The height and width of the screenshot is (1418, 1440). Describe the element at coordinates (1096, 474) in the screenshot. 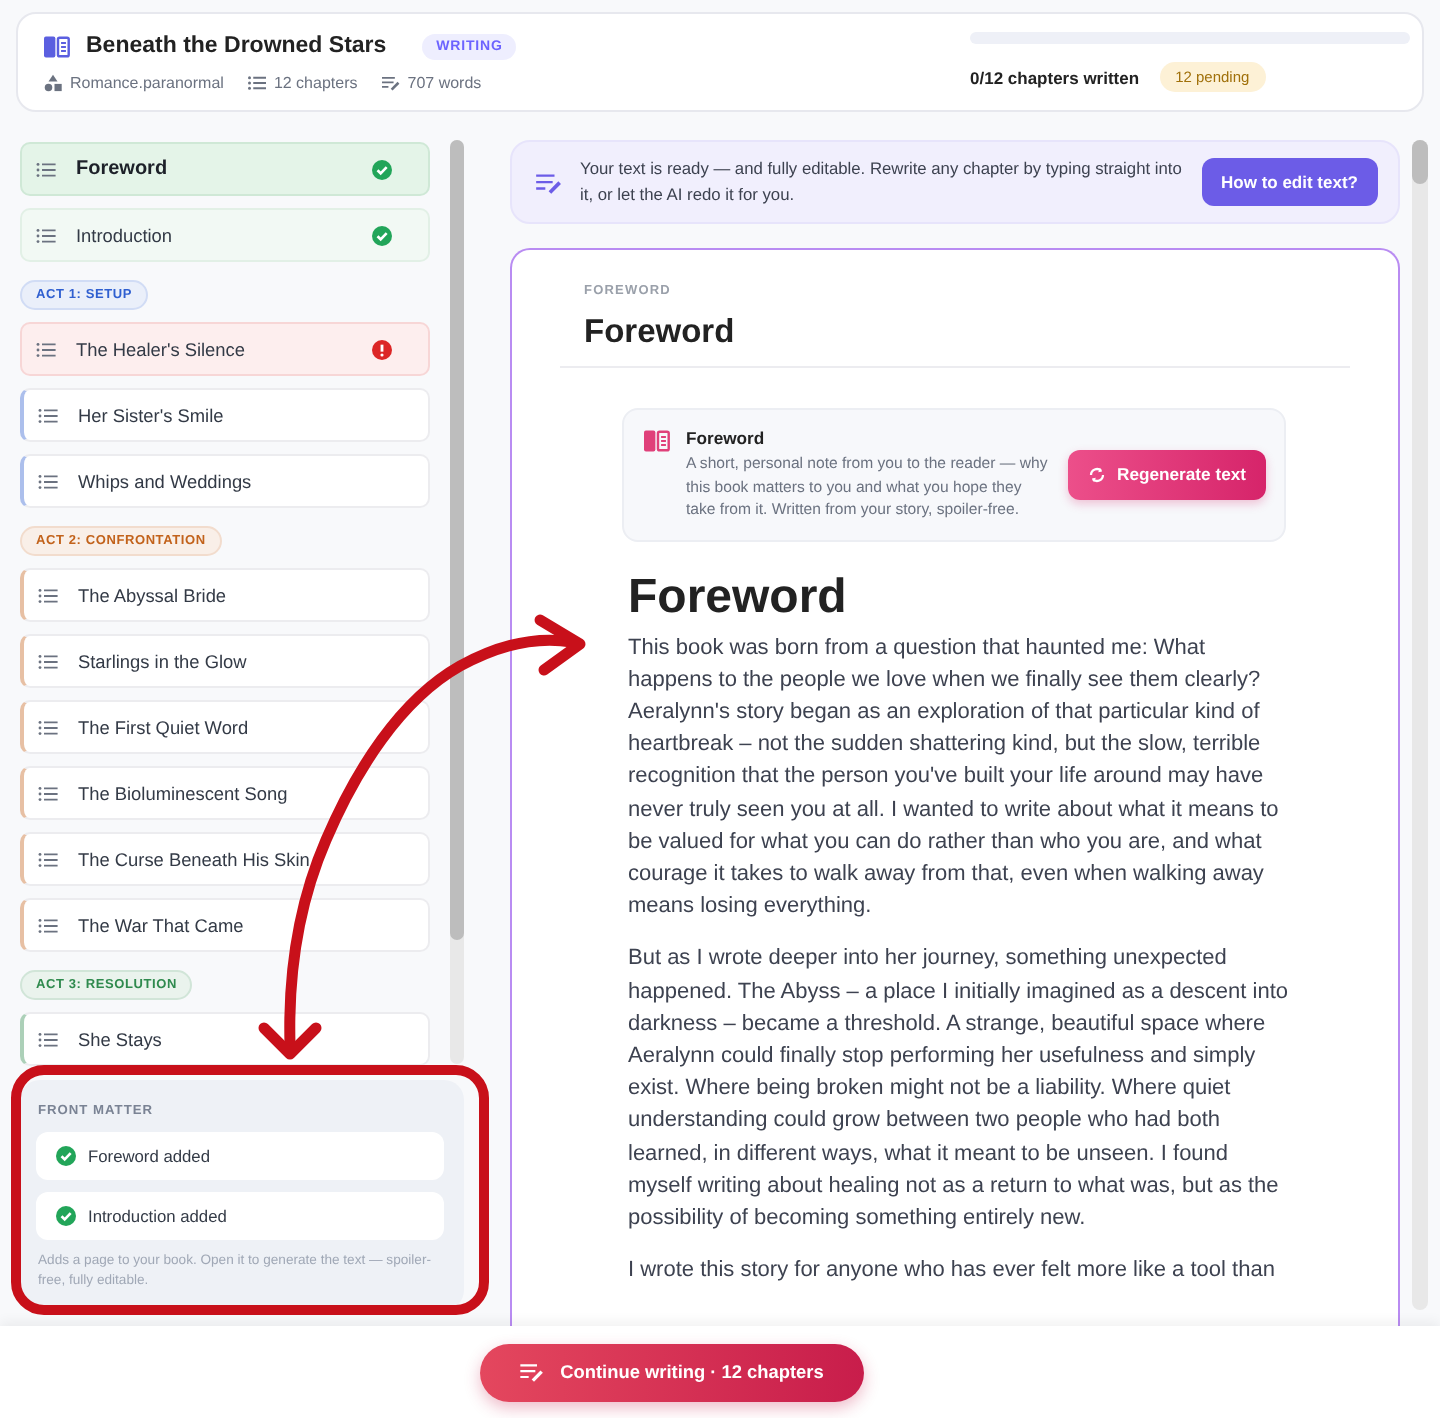

I see `refresh-icon` at that location.